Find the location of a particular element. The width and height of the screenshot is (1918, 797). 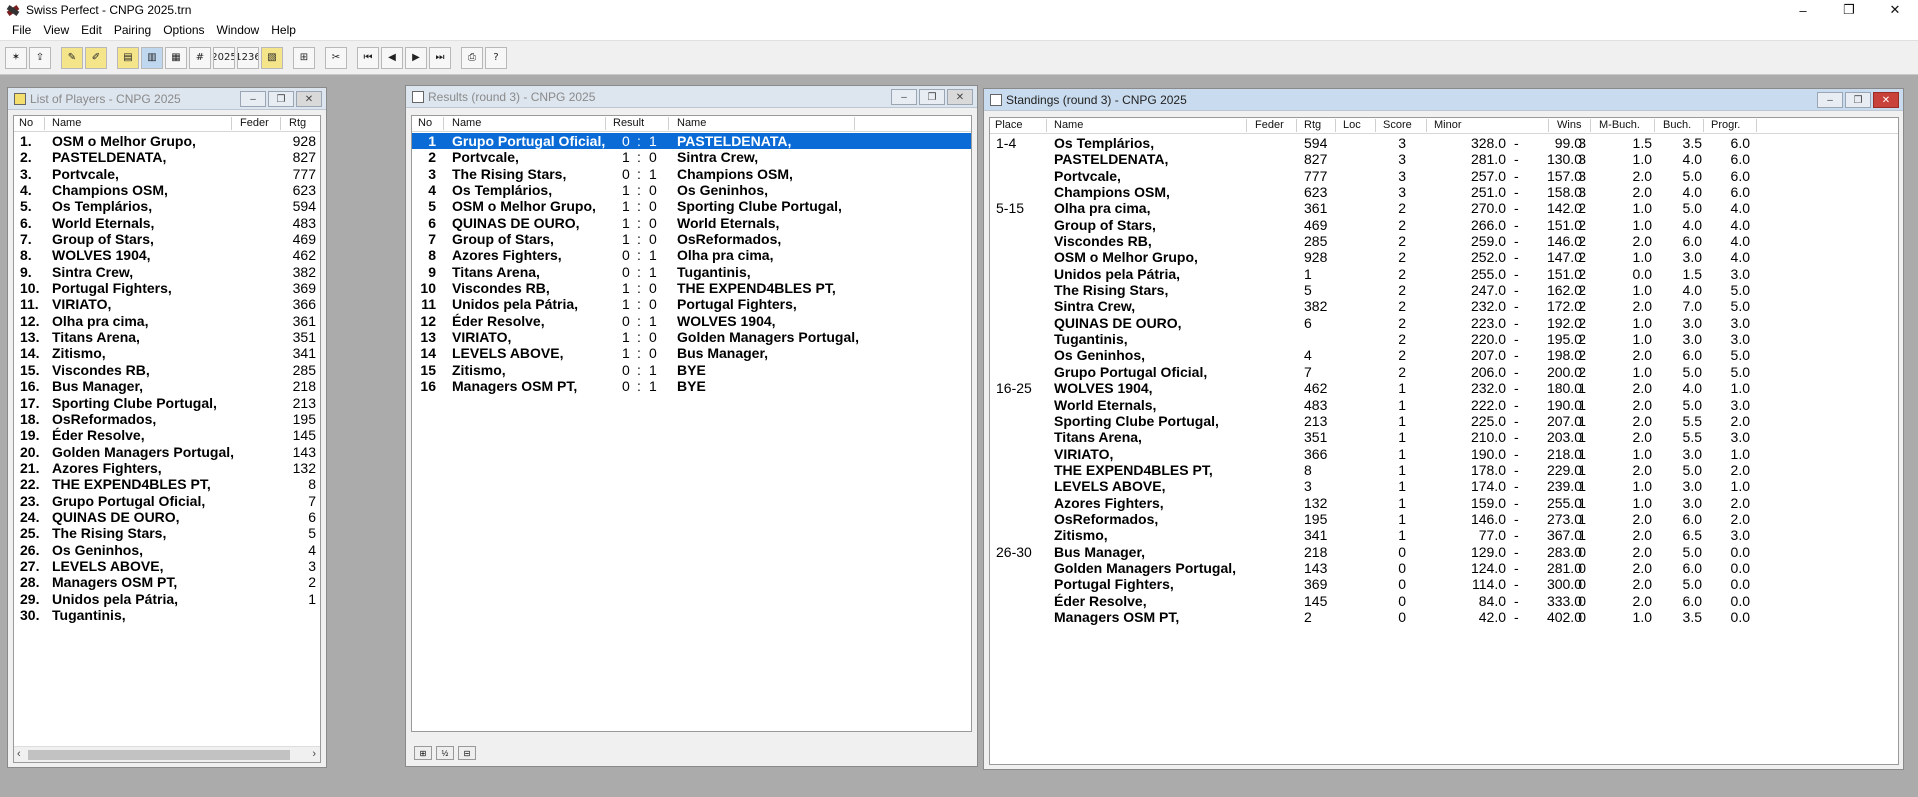

horizontal-scrollbar: ‹ › is located at coordinates (167, 754).